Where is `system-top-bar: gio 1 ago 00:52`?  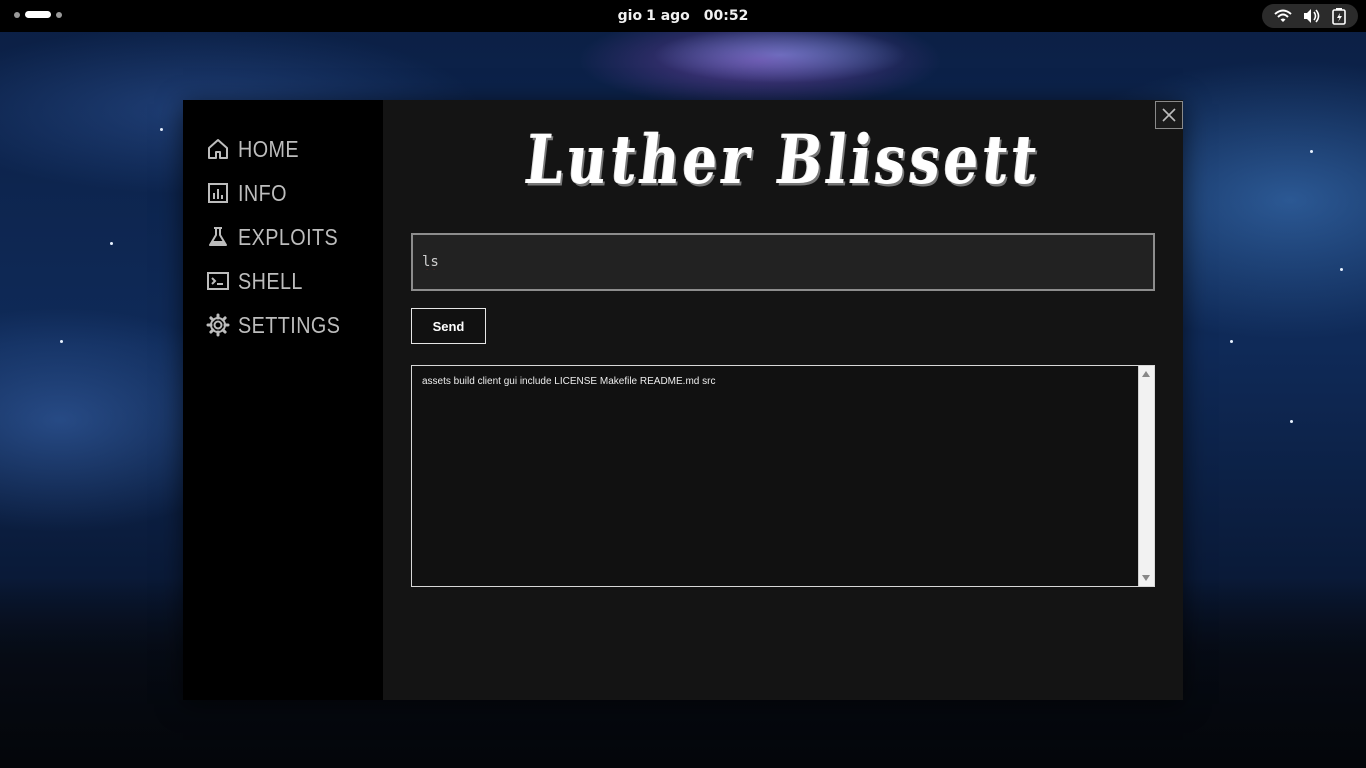 system-top-bar: gio 1 ago 00:52 is located at coordinates (683, 16).